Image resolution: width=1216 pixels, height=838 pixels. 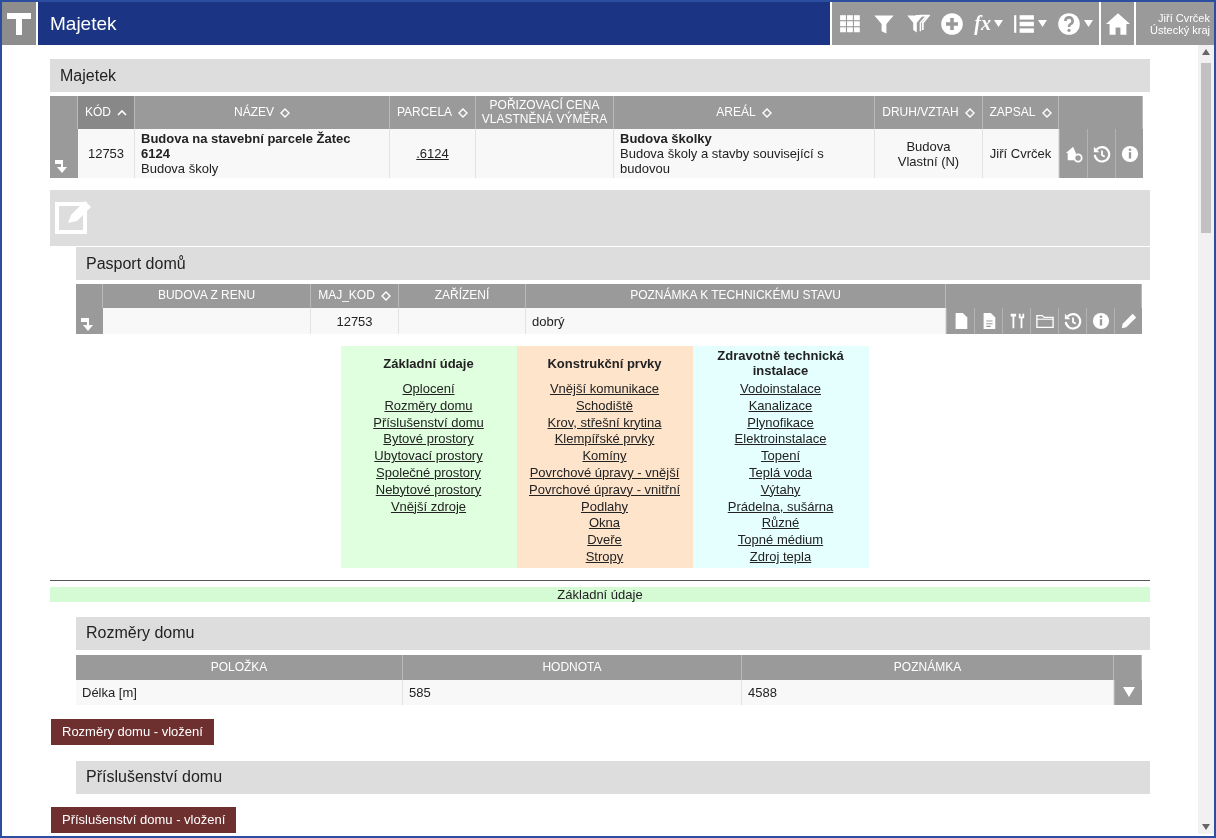 What do you see at coordinates (666, 138) in the screenshot?
I see `area-name: Budova školky` at bounding box center [666, 138].